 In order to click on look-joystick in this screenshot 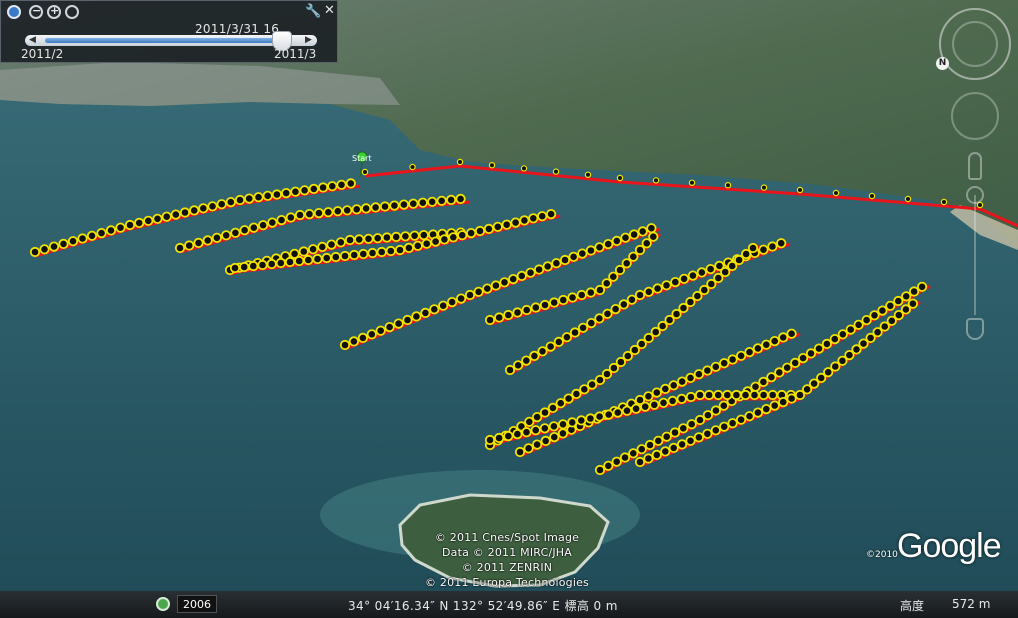, I will do `click(975, 116)`.